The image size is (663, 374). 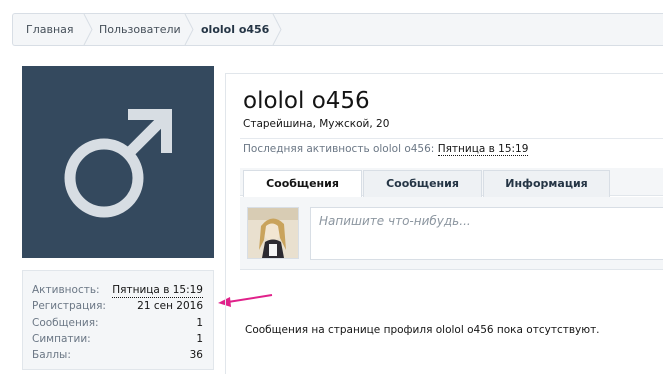 What do you see at coordinates (117, 325) in the screenshot?
I see `stat-row-messages: Сообщения: 1` at bounding box center [117, 325].